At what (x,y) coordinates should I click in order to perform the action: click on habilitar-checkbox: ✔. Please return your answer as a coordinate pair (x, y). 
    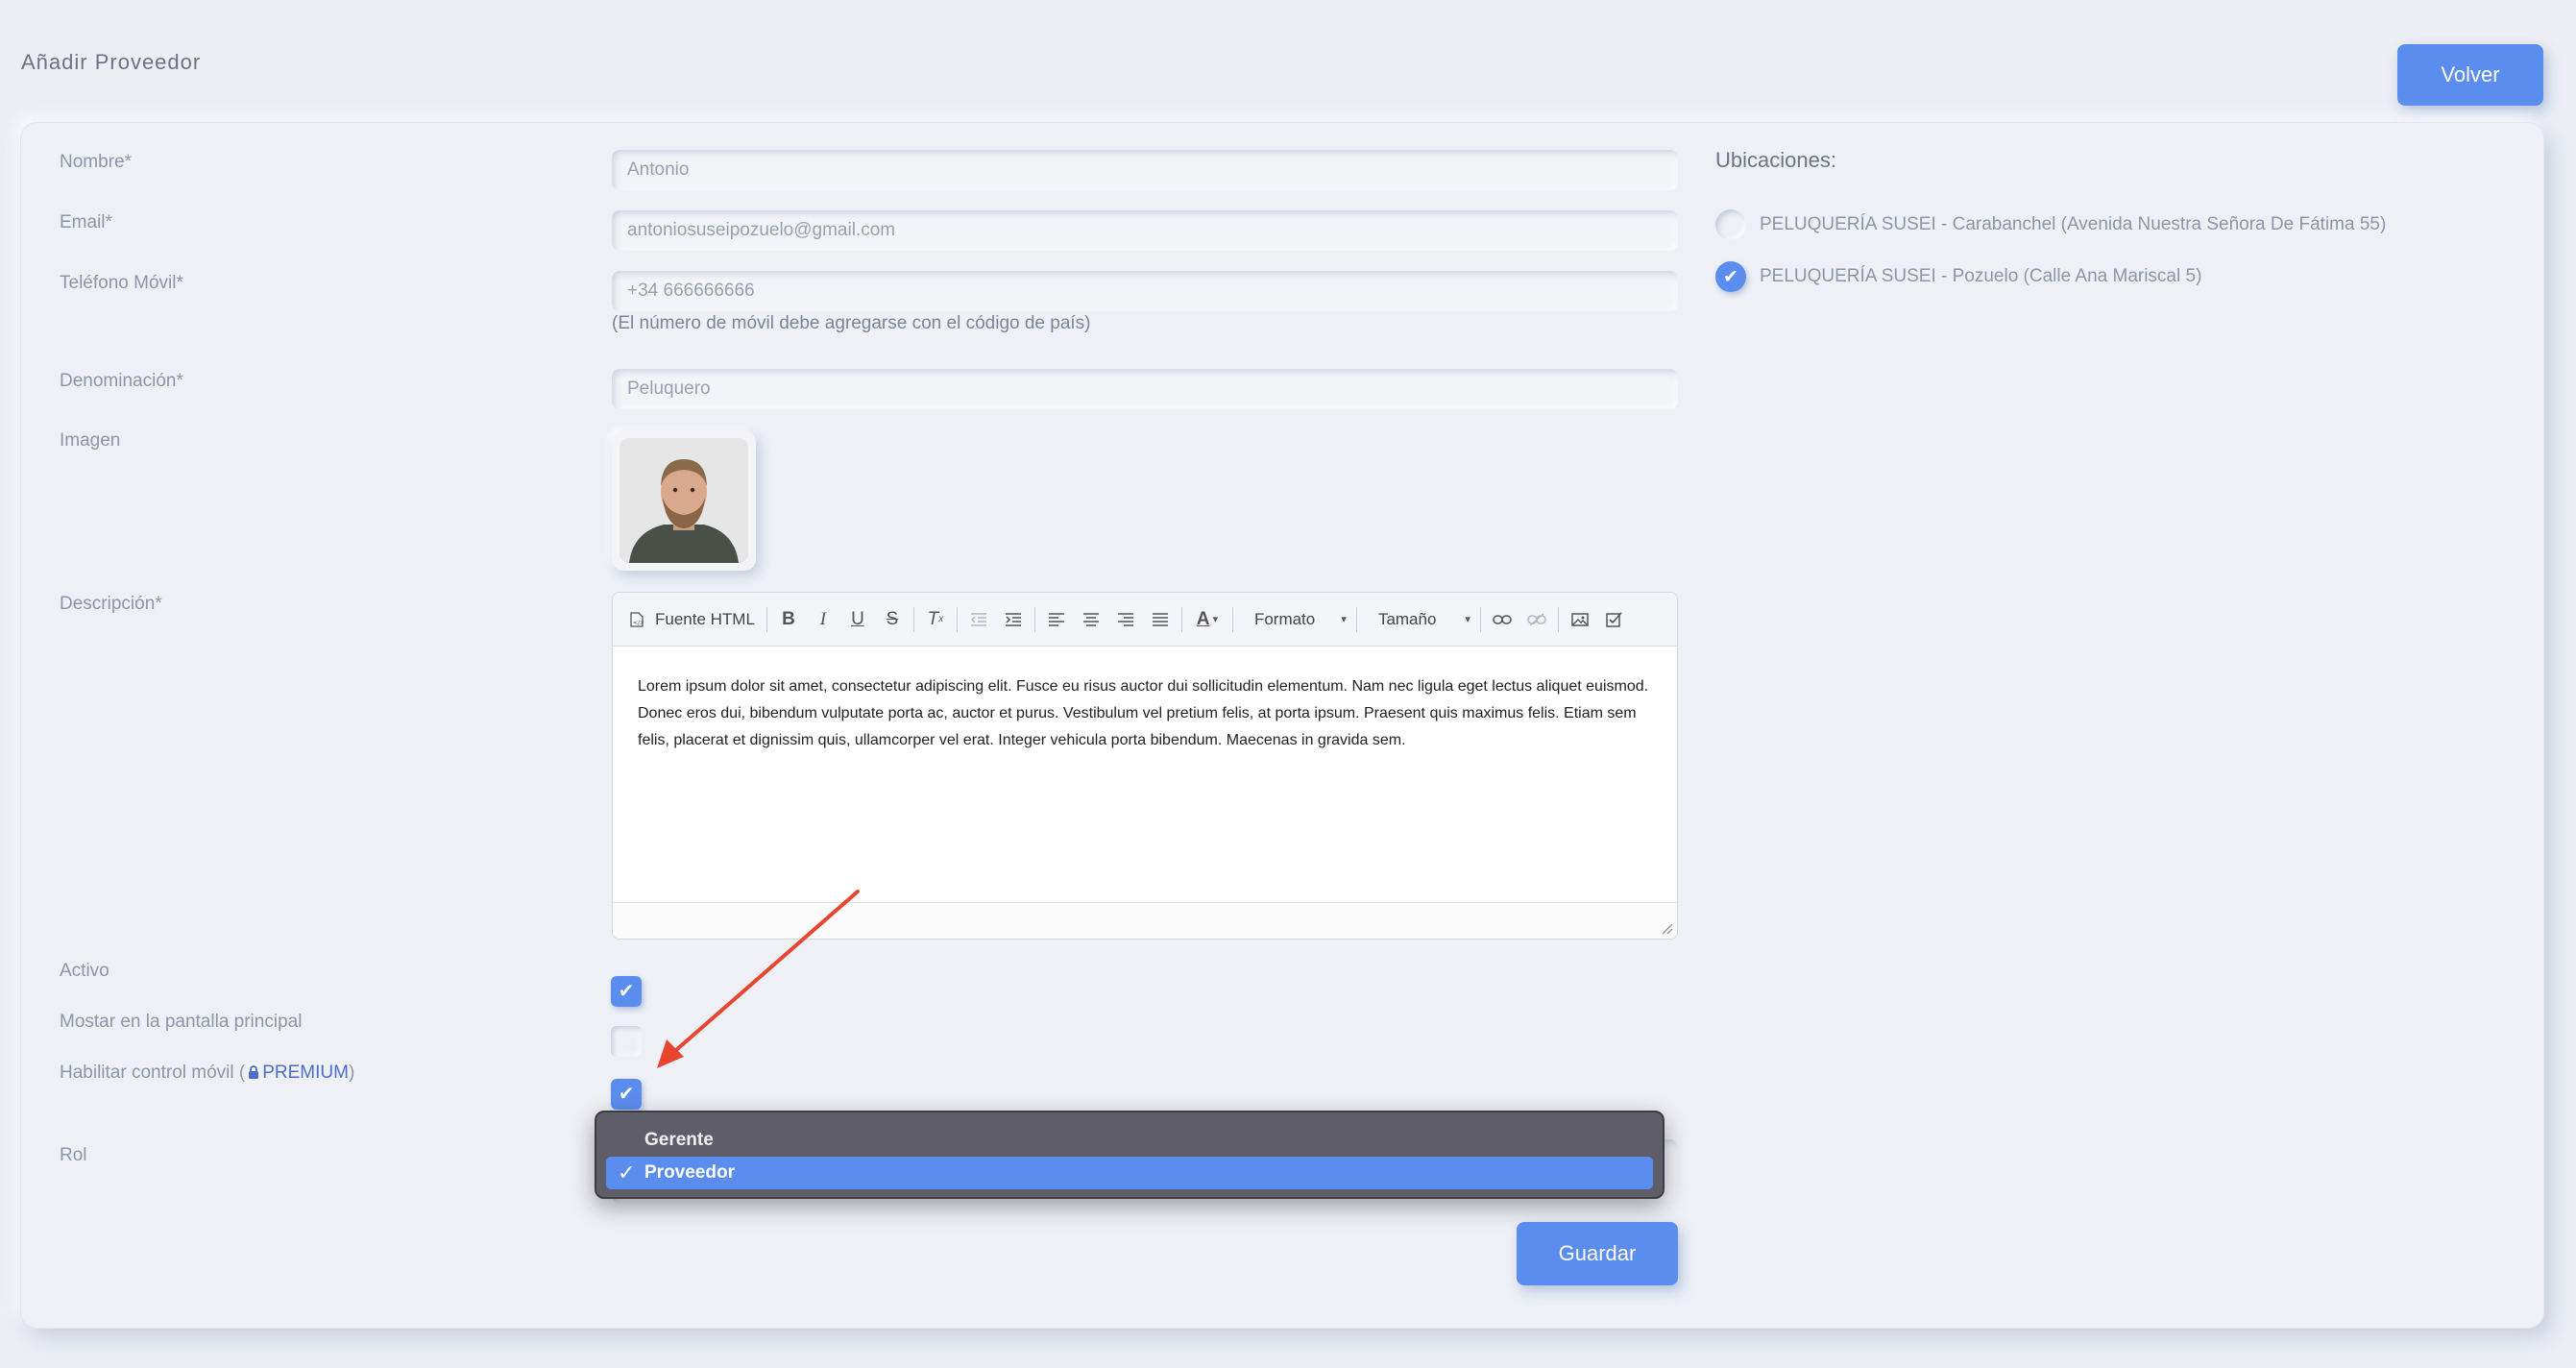
    Looking at the image, I should click on (627, 1095).